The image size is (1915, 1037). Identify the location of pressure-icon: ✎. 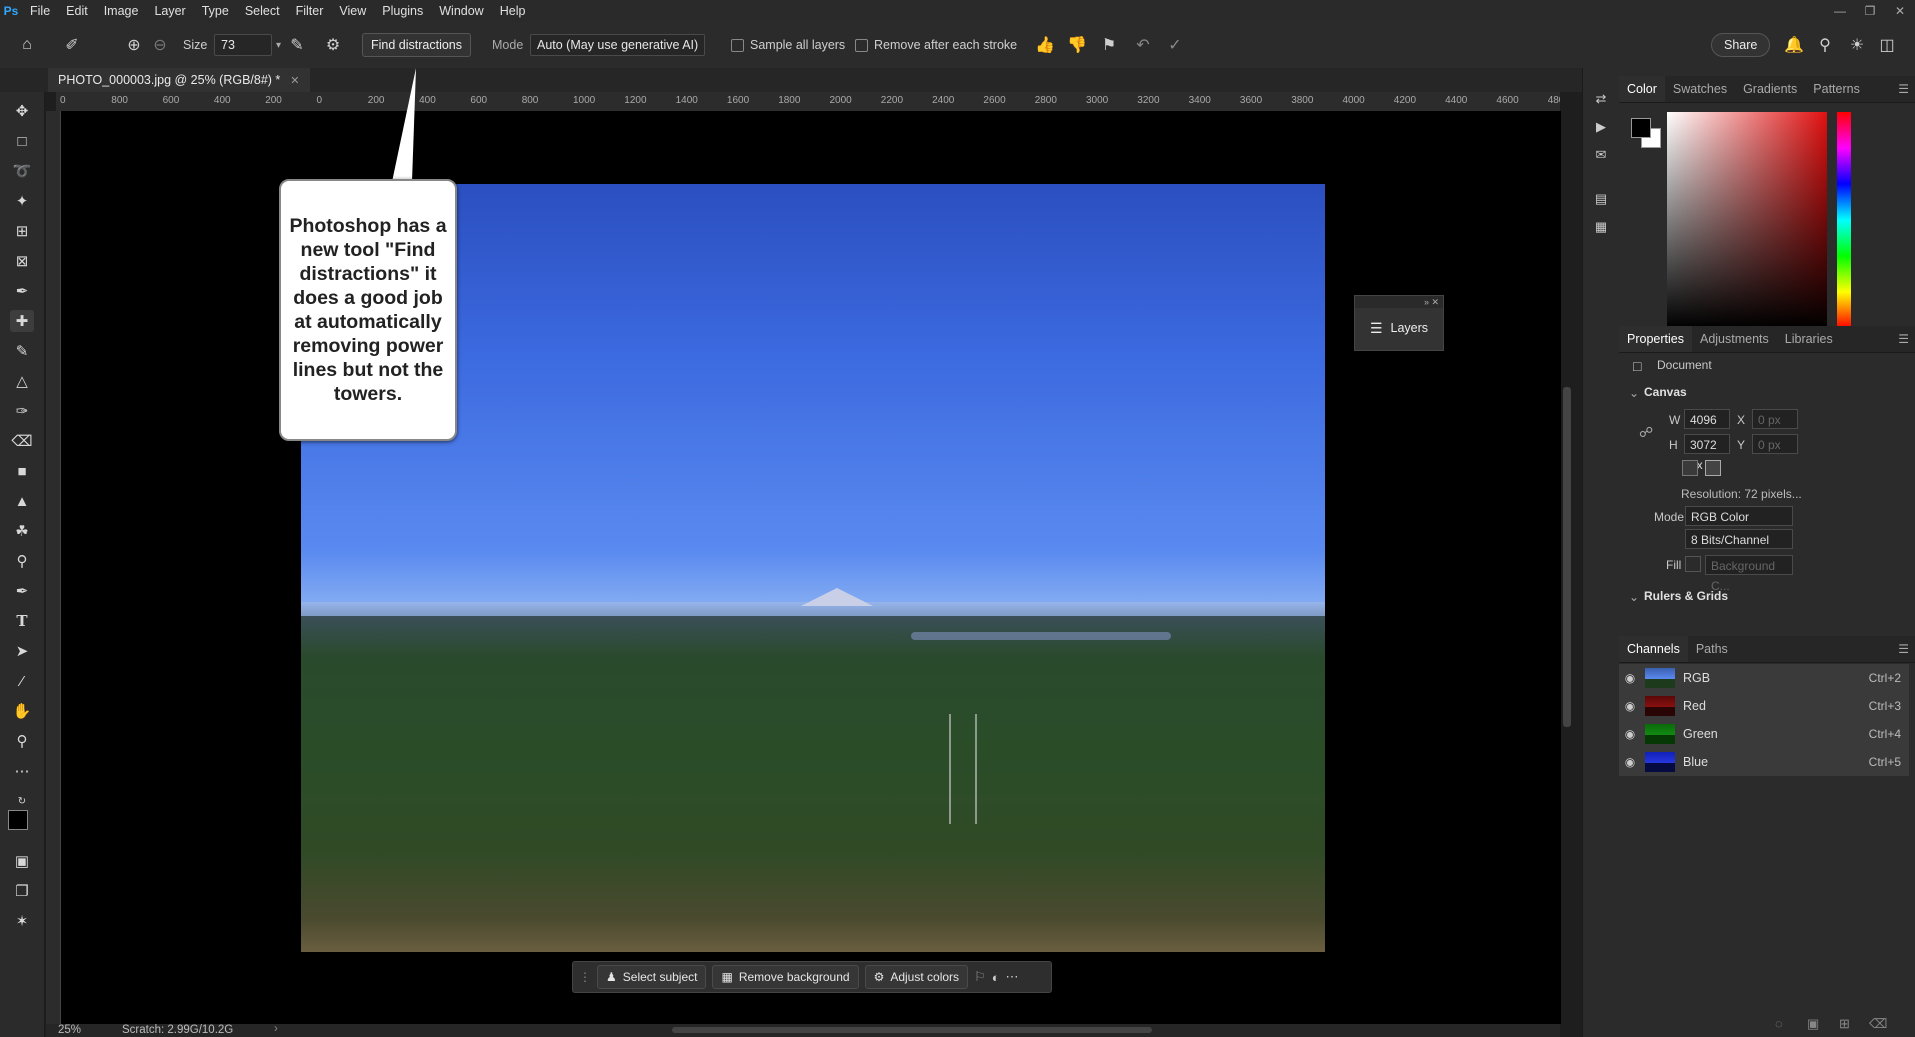
(297, 45).